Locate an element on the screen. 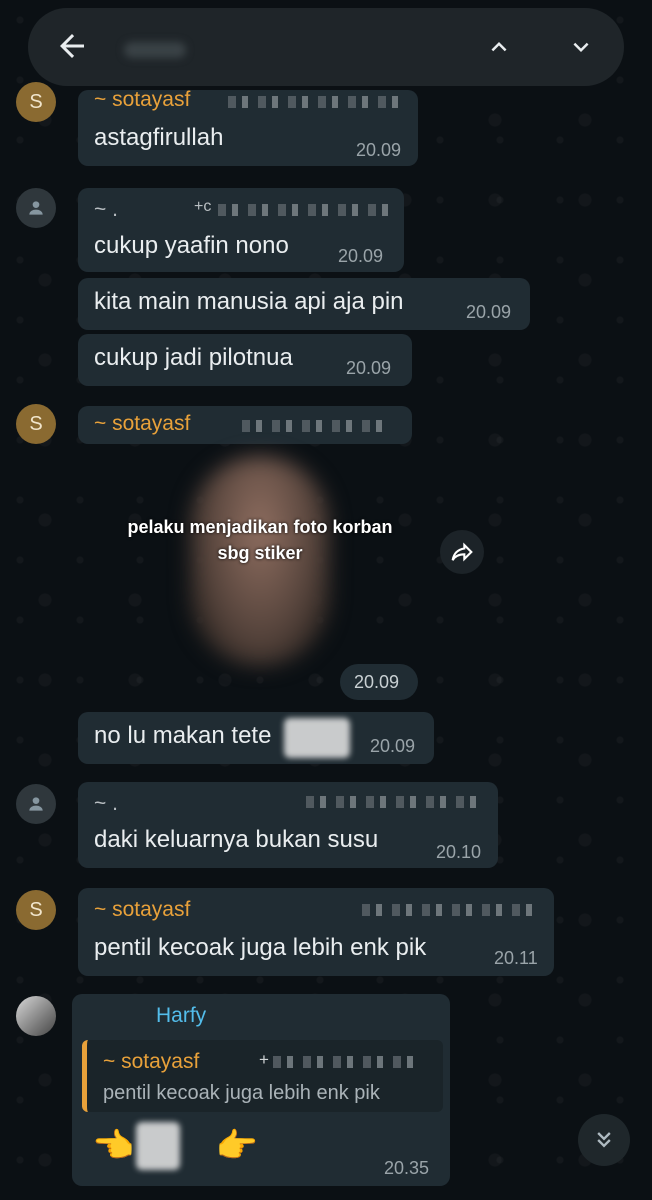  message-bubble: kita main manusia api aja pin 20.09 is located at coordinates (304, 304).